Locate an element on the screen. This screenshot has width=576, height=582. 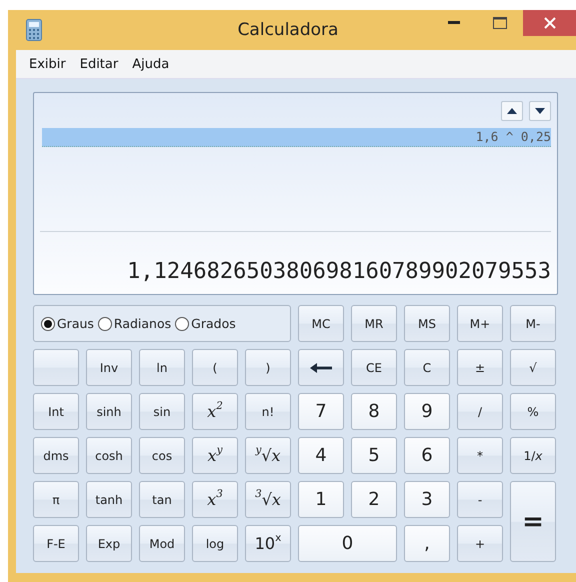
close-icon is located at coordinates (550, 23).